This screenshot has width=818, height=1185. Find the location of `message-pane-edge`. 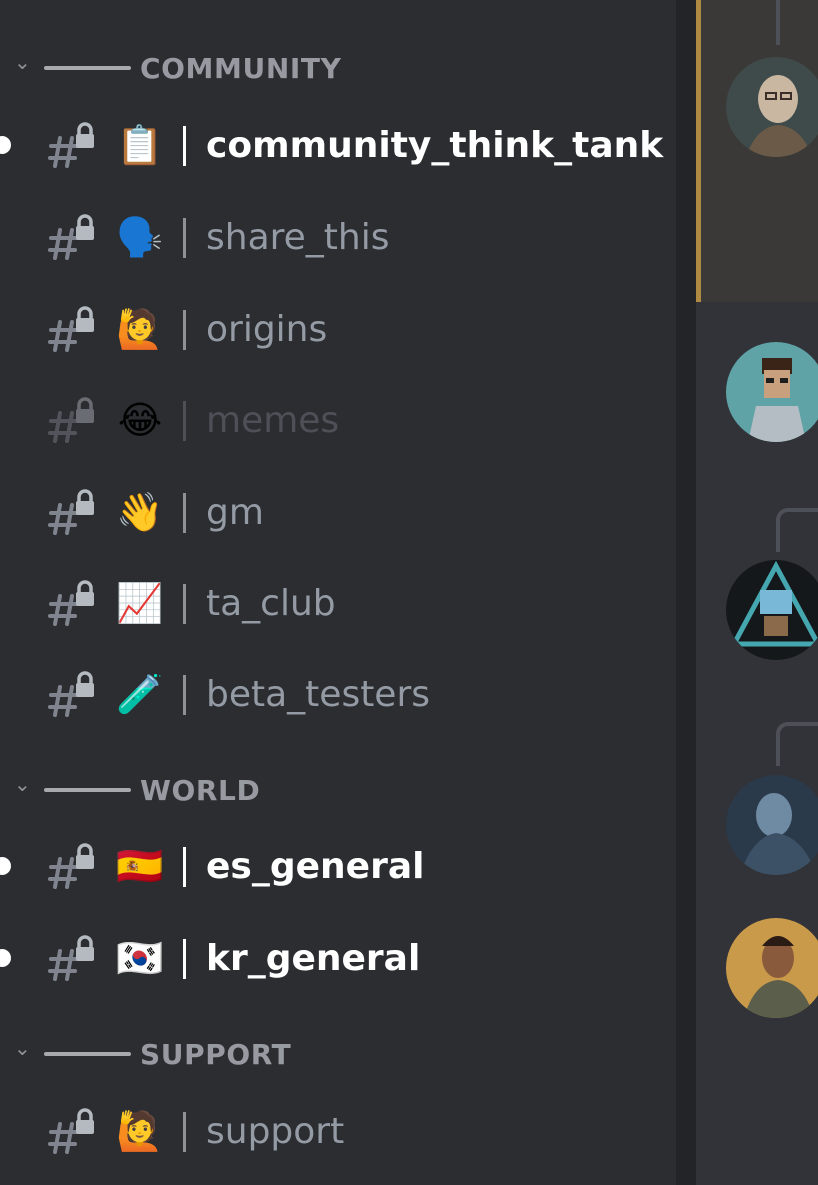

message-pane-edge is located at coordinates (757, 592).